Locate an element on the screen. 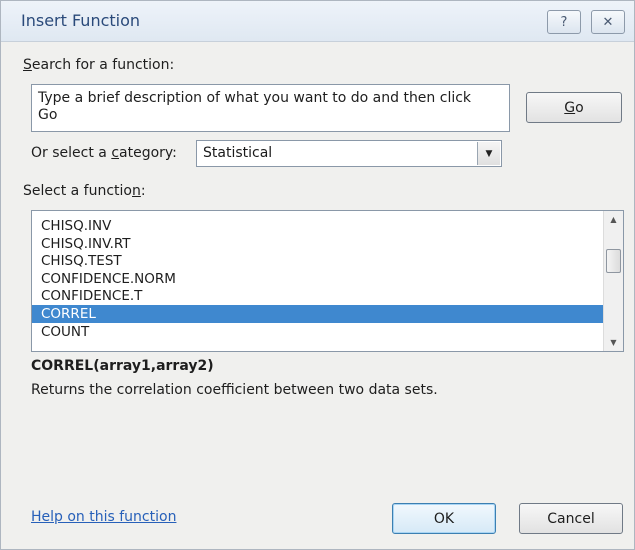 Image resolution: width=635 pixels, height=550 pixels. dropdown-arrow-icon: ▼ is located at coordinates (488, 153).